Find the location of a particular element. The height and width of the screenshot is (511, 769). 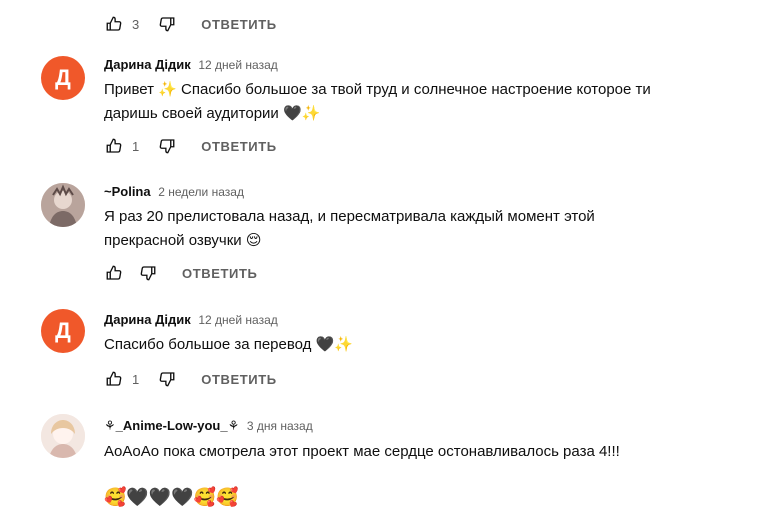

comment-emoji-line: 🥰🖤🖤🖤🥰🥰 is located at coordinates (171, 497).